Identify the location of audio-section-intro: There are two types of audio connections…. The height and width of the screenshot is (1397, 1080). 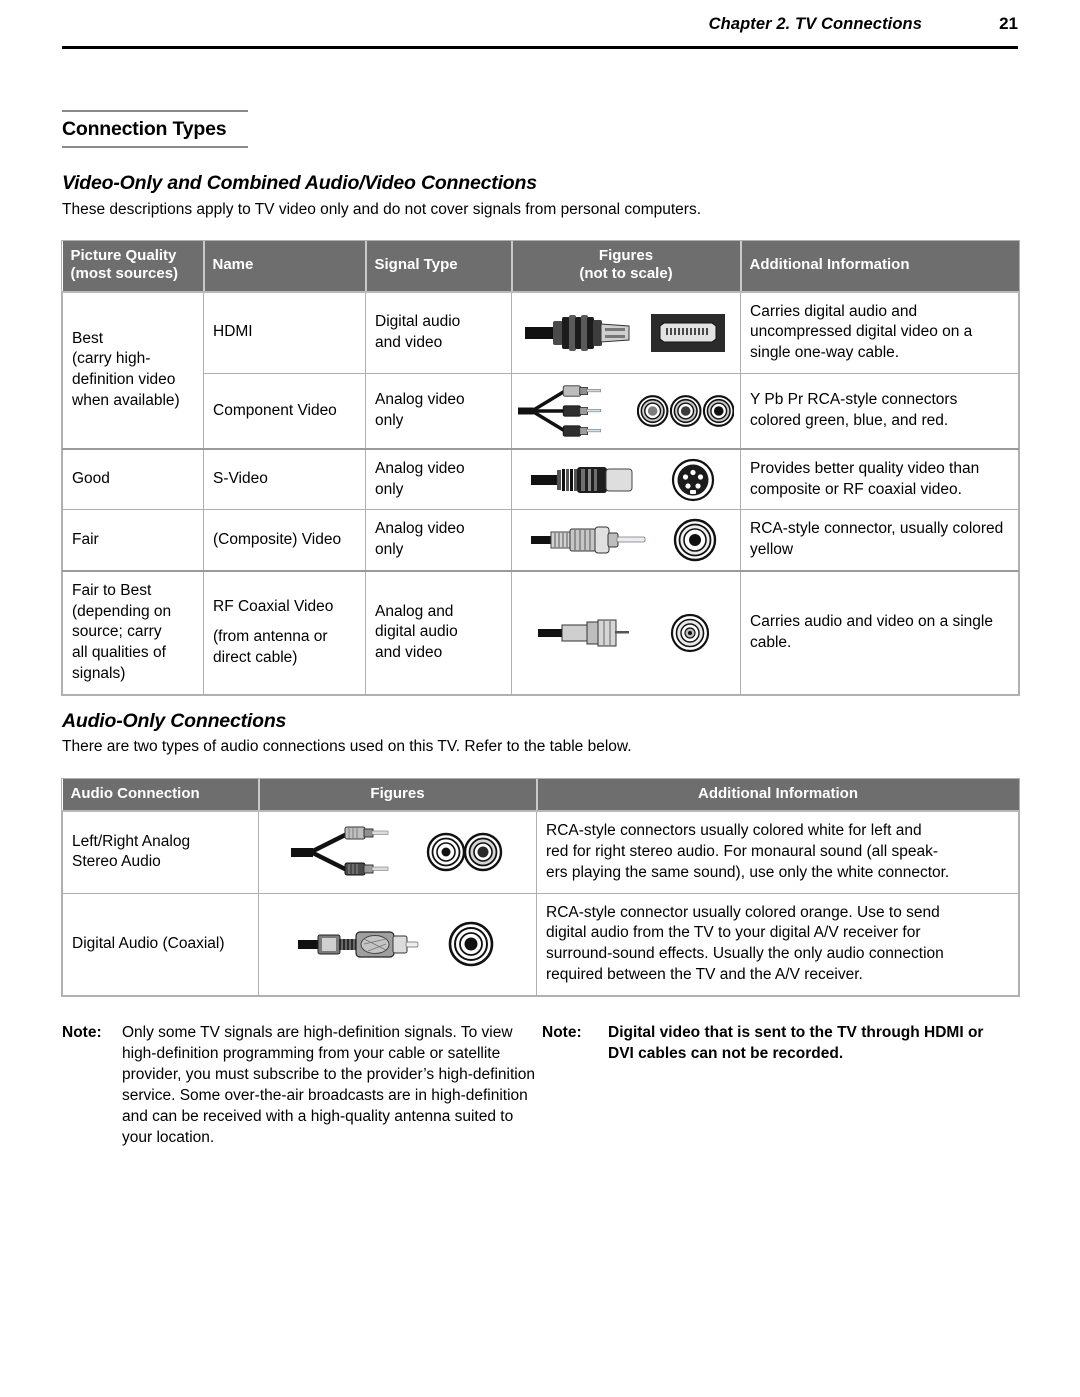
(347, 746).